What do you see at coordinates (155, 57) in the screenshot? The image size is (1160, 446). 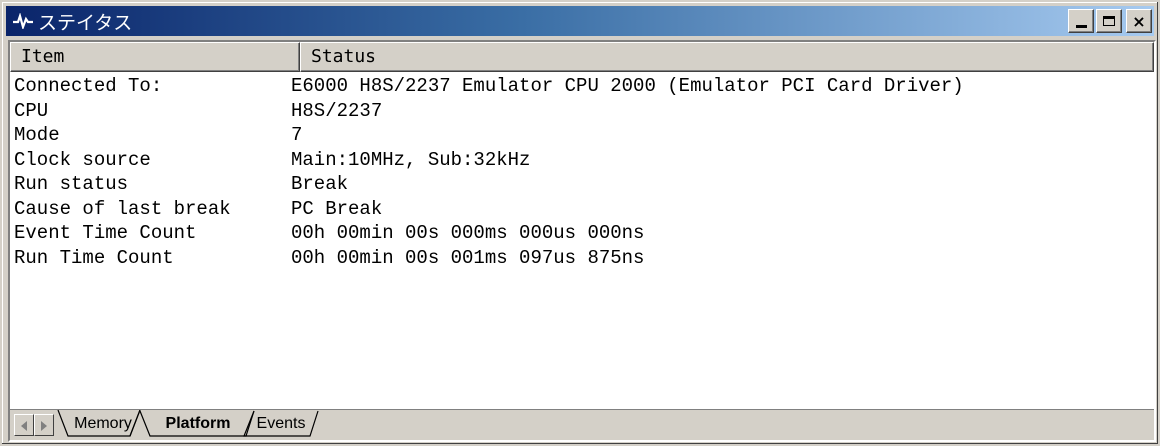 I see `column-header-item: Item` at bounding box center [155, 57].